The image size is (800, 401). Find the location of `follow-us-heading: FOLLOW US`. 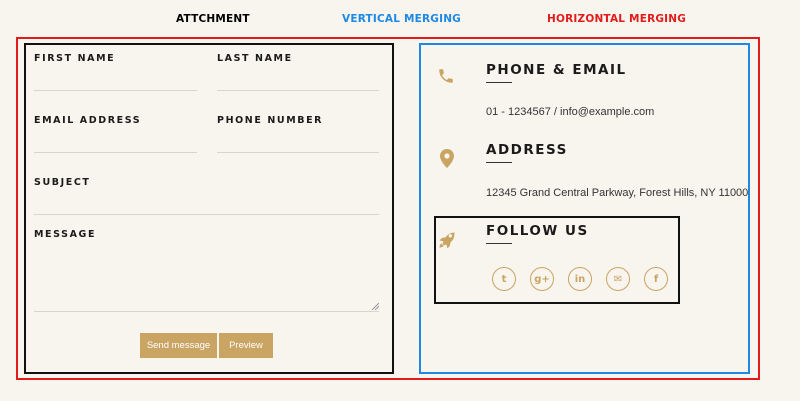

follow-us-heading: FOLLOW US is located at coordinates (537, 231).